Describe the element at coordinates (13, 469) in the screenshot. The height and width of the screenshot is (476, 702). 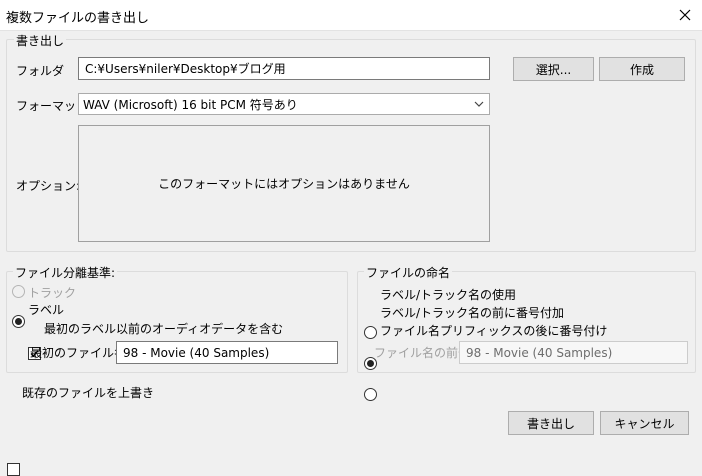
I see `overwrite-checkbox` at that location.